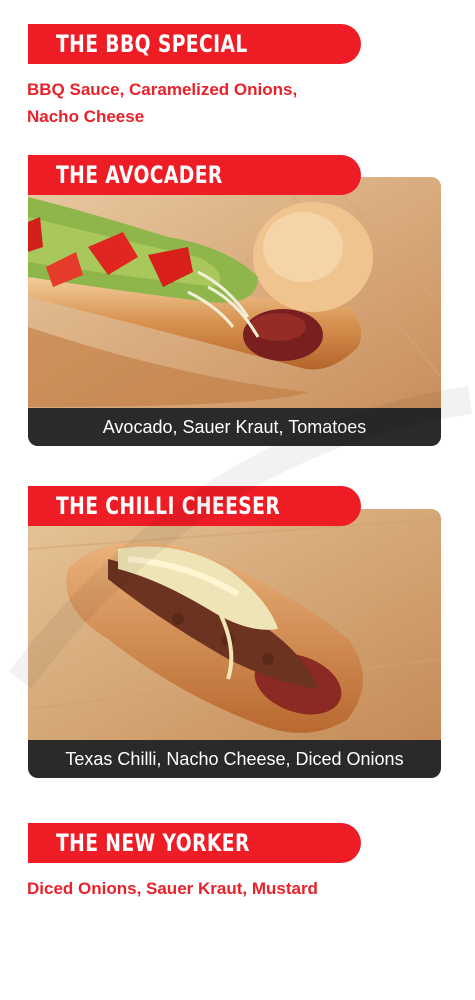 This screenshot has width=475, height=1000. Describe the element at coordinates (234, 759) in the screenshot. I see `caption-chilli-cheeser: Texas Chilli, Nacho Cheese, Diced Onions` at that location.